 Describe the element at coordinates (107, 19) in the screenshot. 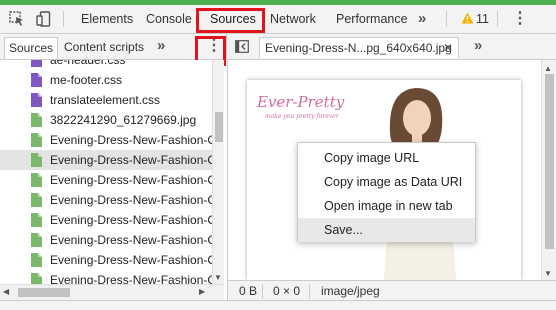

I see `tab-elements: Elements` at that location.